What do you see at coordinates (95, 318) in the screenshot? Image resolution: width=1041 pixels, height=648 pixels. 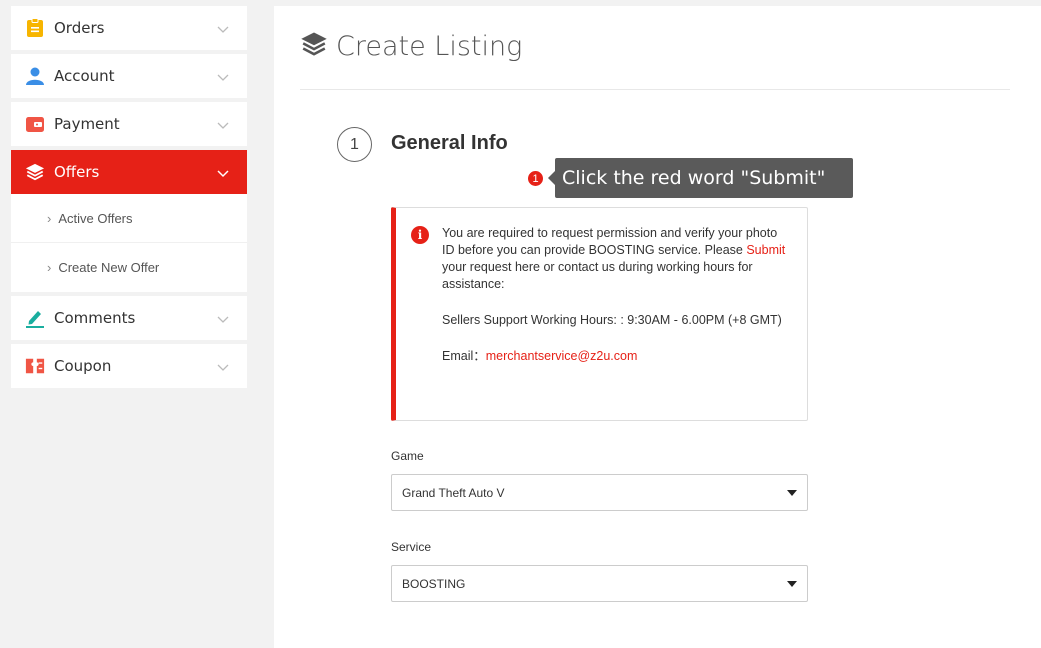 I see `sidebar-item-label: Comments` at bounding box center [95, 318].